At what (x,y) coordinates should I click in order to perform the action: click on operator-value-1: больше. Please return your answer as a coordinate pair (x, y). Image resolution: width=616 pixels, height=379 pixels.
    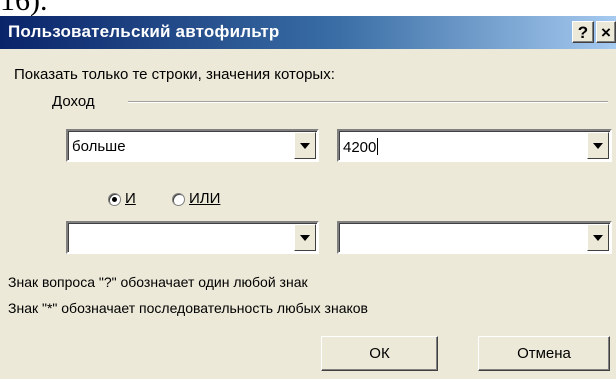
    Looking at the image, I should click on (99, 146).